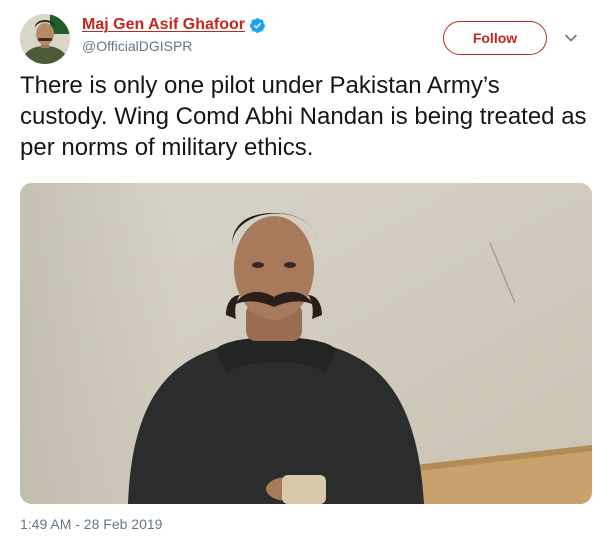 The width and height of the screenshot is (612, 546). What do you see at coordinates (495, 38) in the screenshot?
I see `follow-button: Follow` at bounding box center [495, 38].